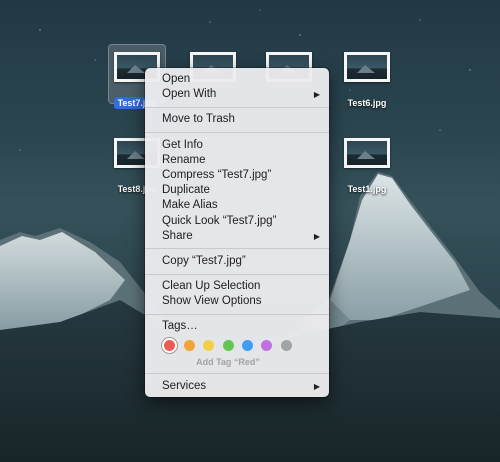 The width and height of the screenshot is (500, 462). Describe the element at coordinates (237, 205) in the screenshot. I see `menu-item-make-alias: Make Alias` at that location.